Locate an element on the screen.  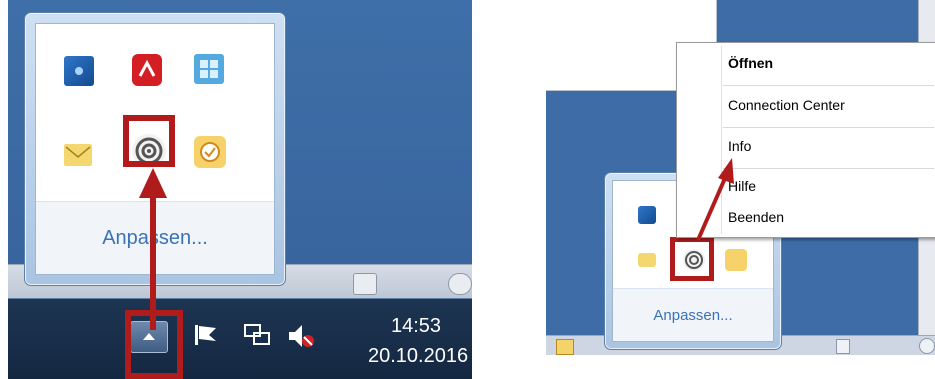
highlight-box-show-hidden is located at coordinates (154, 344).